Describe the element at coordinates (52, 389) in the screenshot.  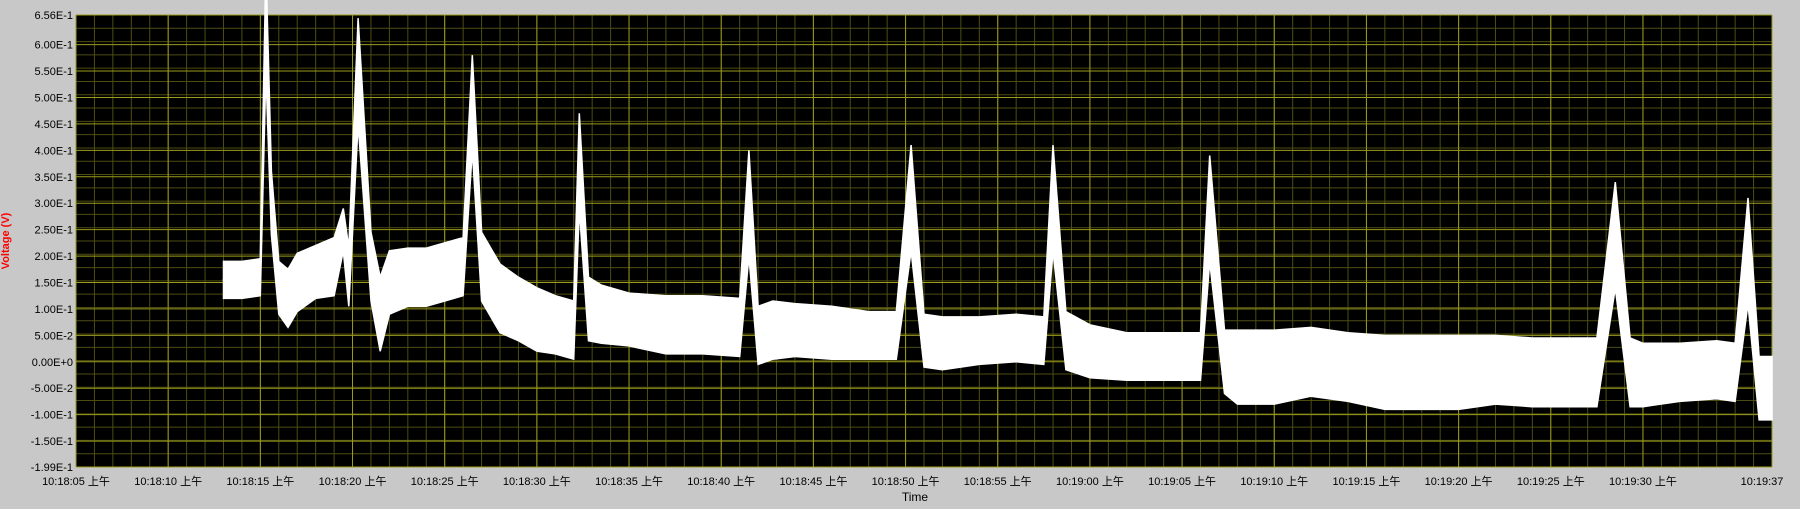
I see `y-tick-label: -5.00E-2` at that location.